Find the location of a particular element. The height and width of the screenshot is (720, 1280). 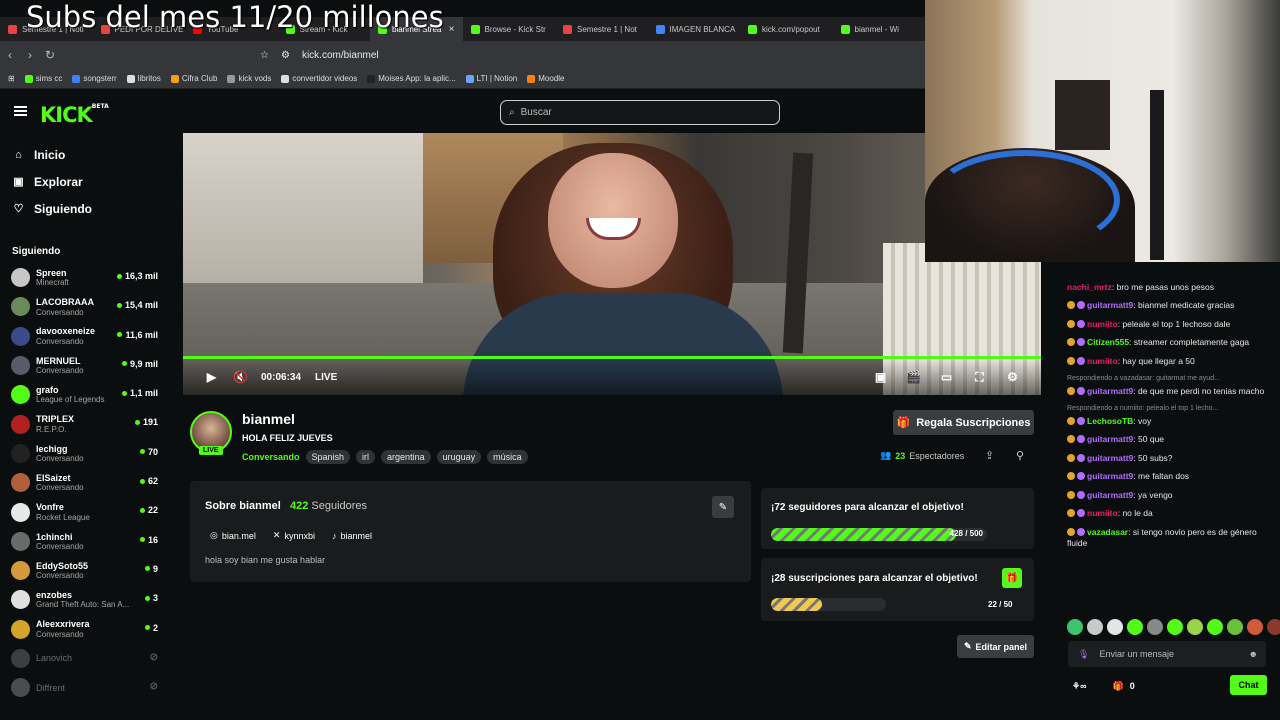

social-link: ✕ kynnxbi is located at coordinates (294, 535).